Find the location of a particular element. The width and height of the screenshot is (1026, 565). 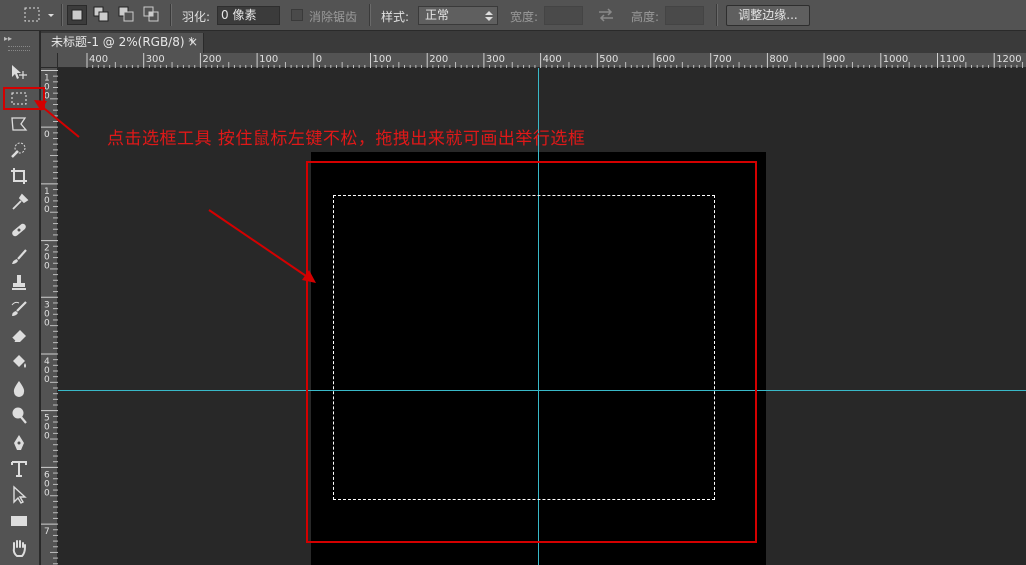

add-to-selection-button is located at coordinates (102, 15).